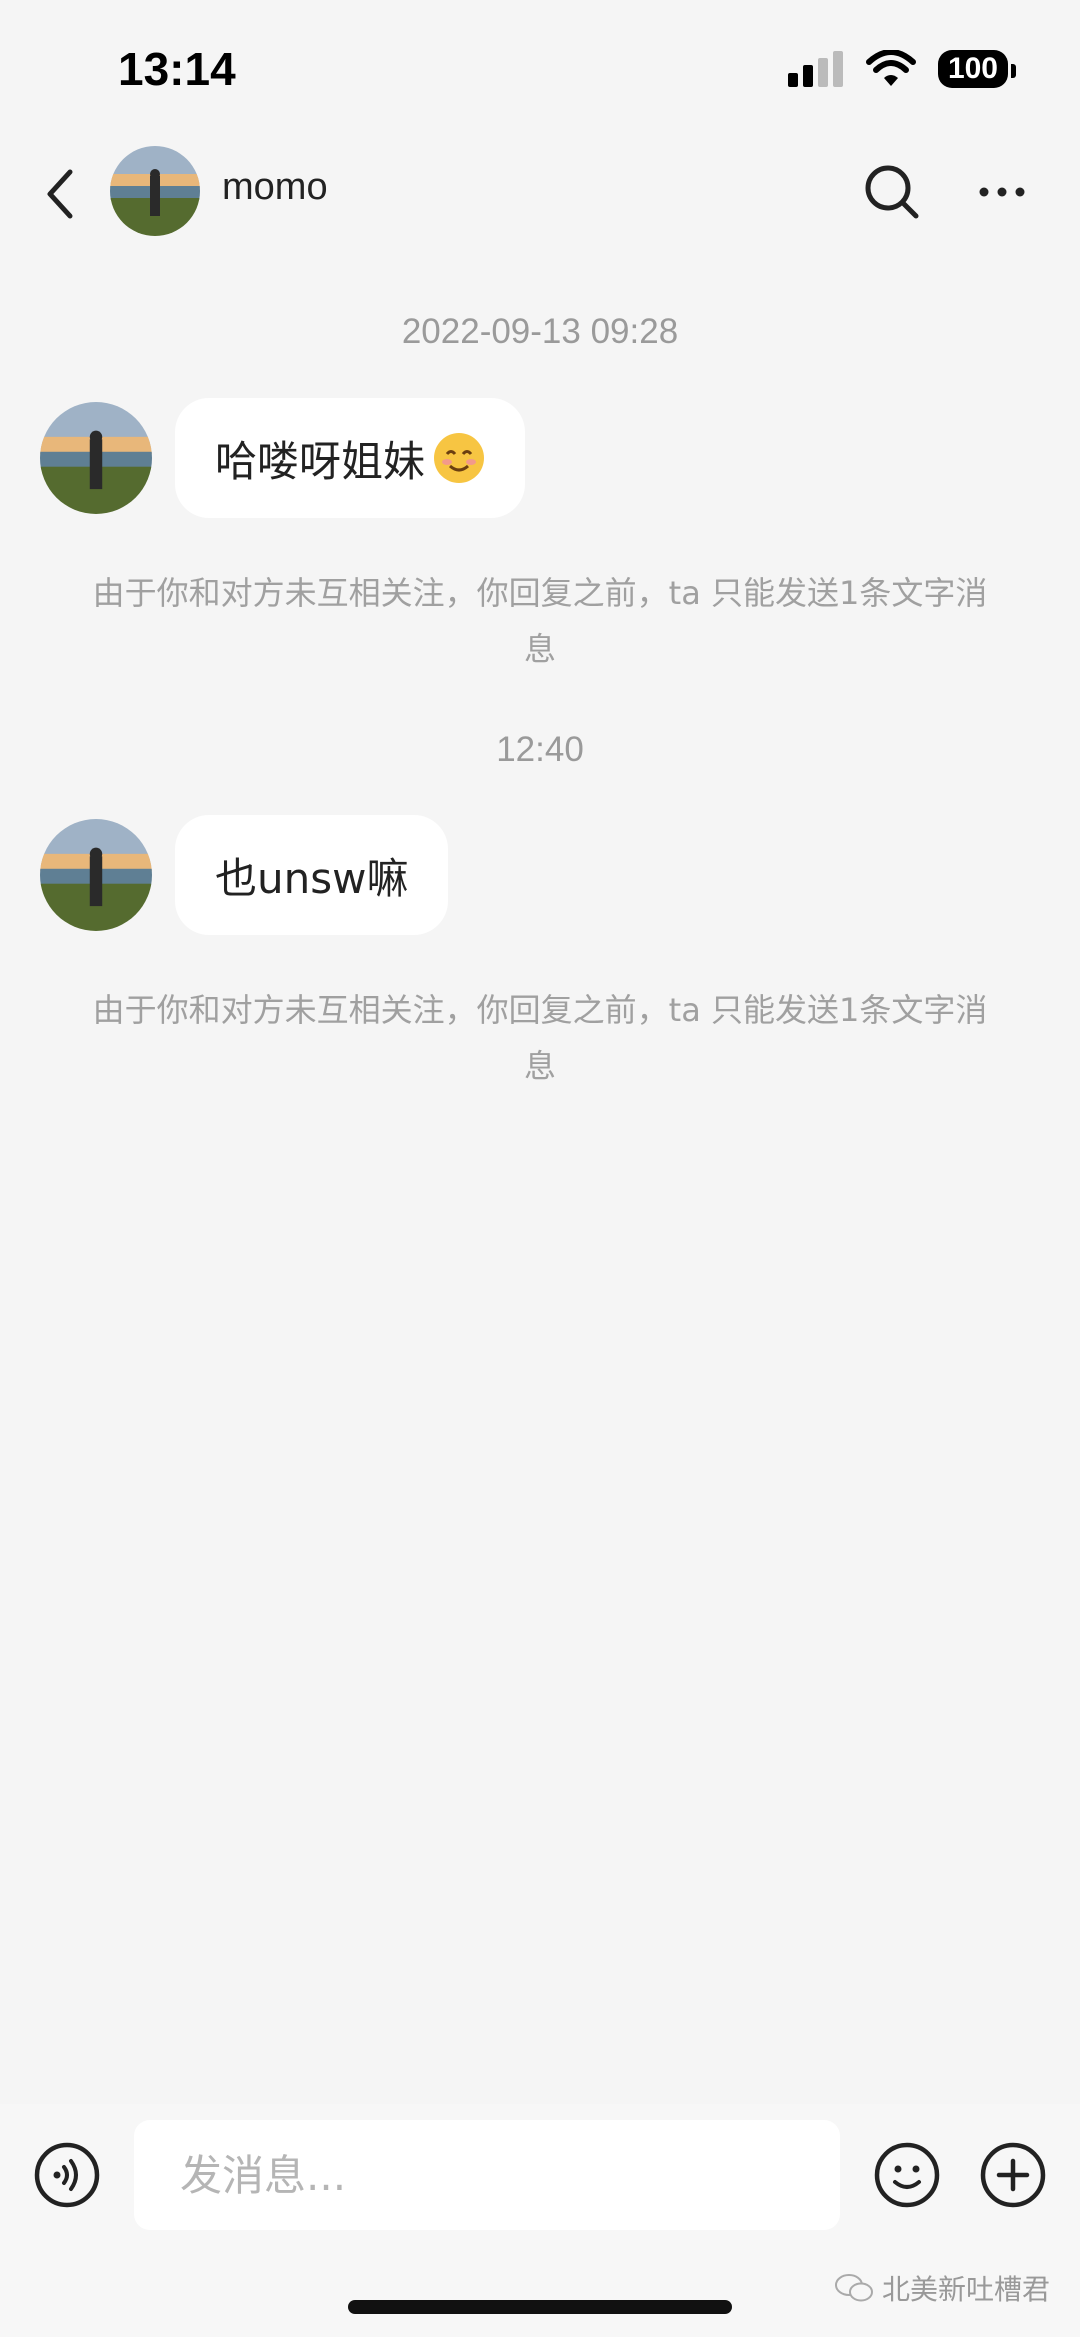 The width and height of the screenshot is (1080, 2337). What do you see at coordinates (60, 194) in the screenshot?
I see `back-arrow-icon` at bounding box center [60, 194].